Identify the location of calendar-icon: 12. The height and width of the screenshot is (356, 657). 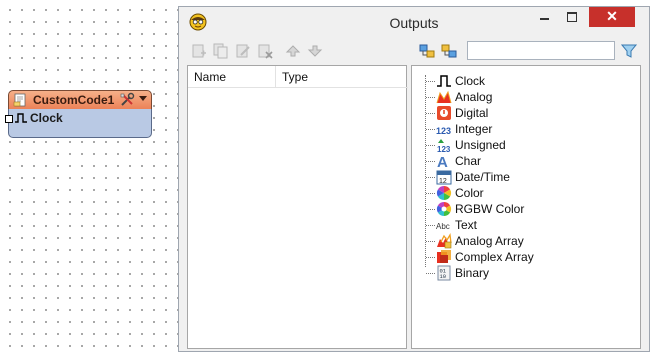
(444, 177).